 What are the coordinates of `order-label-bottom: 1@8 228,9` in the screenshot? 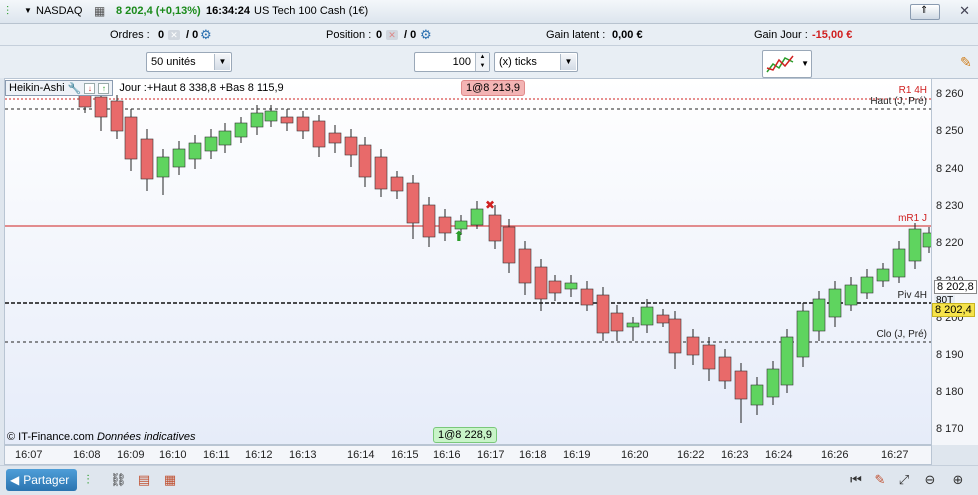 It's located at (465, 435).